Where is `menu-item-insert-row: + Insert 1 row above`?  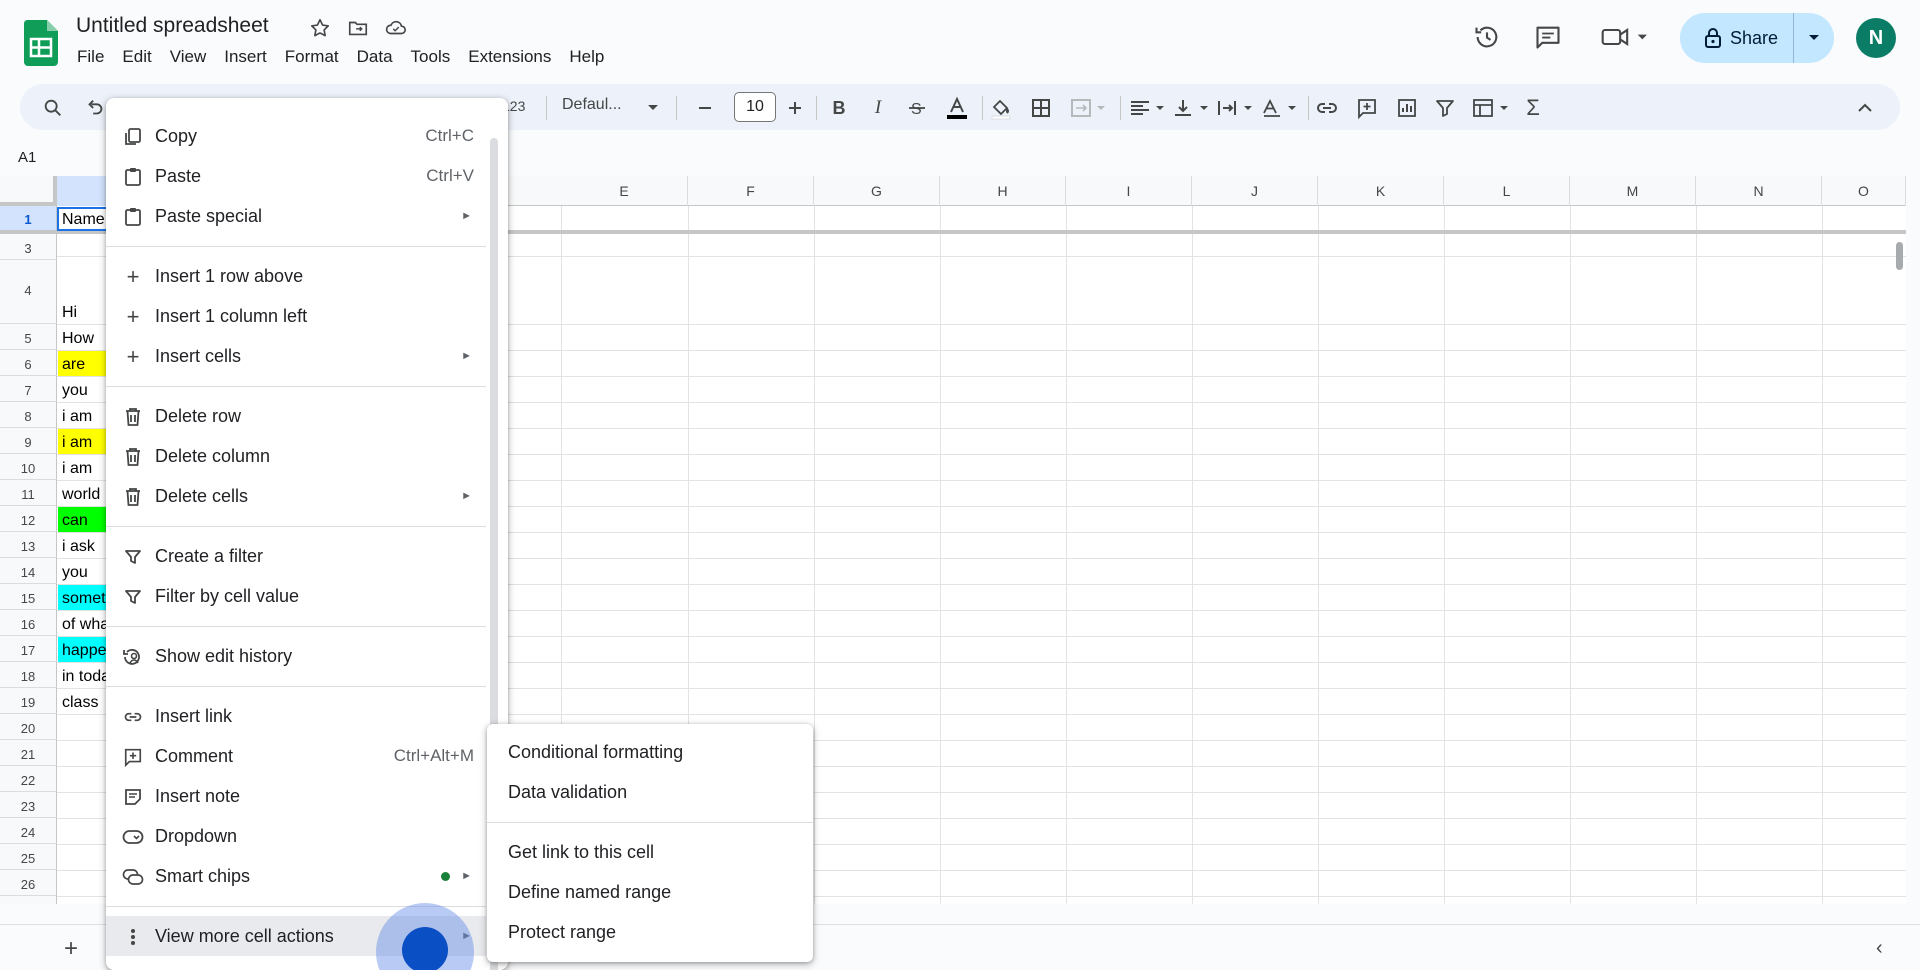
menu-item-insert-row: + Insert 1 row above is located at coordinates (296, 276).